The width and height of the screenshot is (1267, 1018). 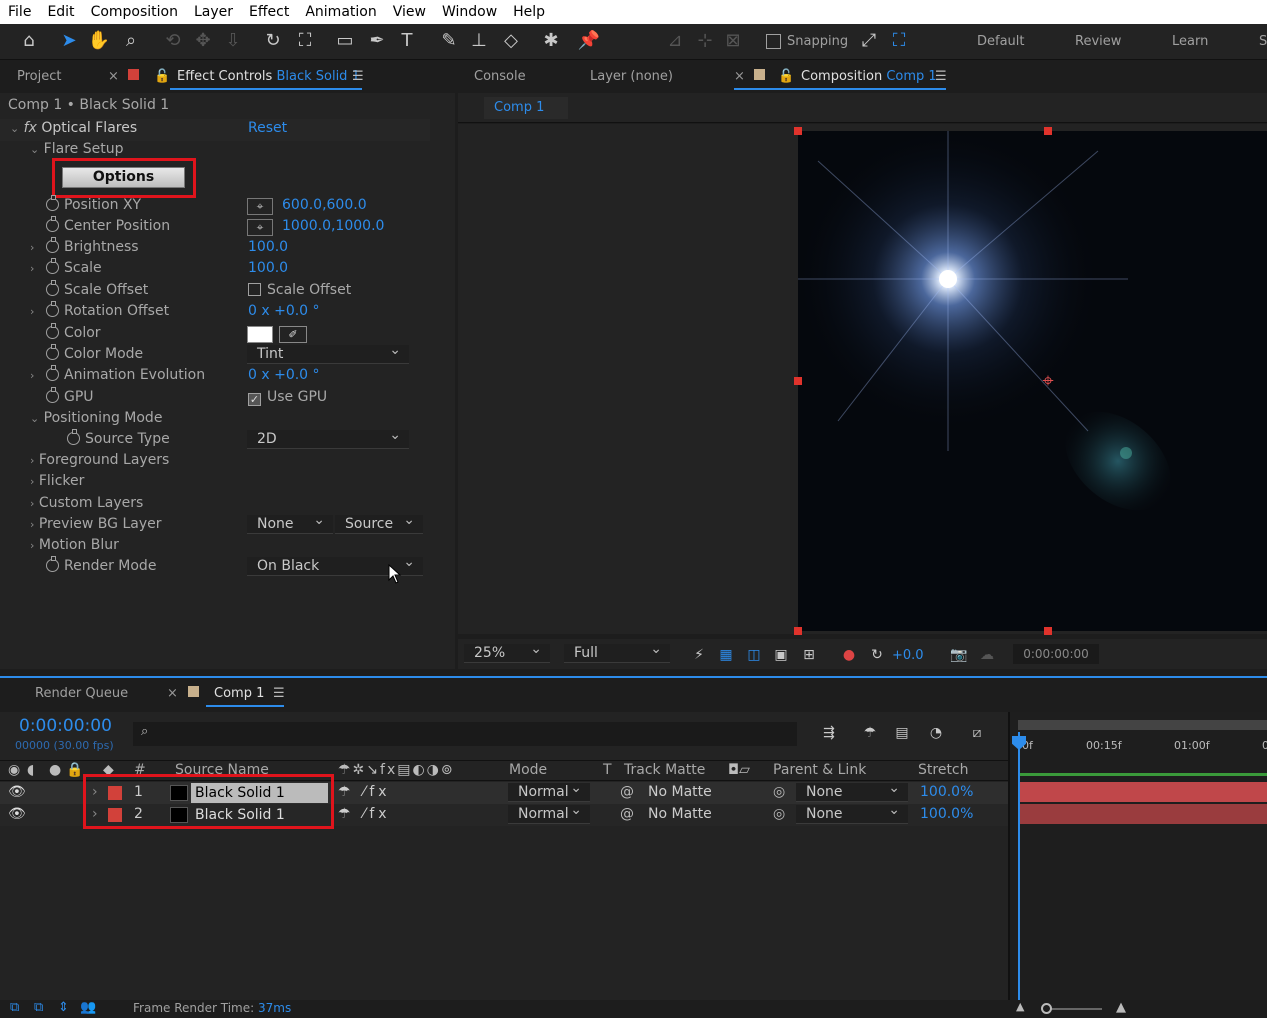 I want to click on zoom-in-icon: ▲, so click(x=1121, y=1007).